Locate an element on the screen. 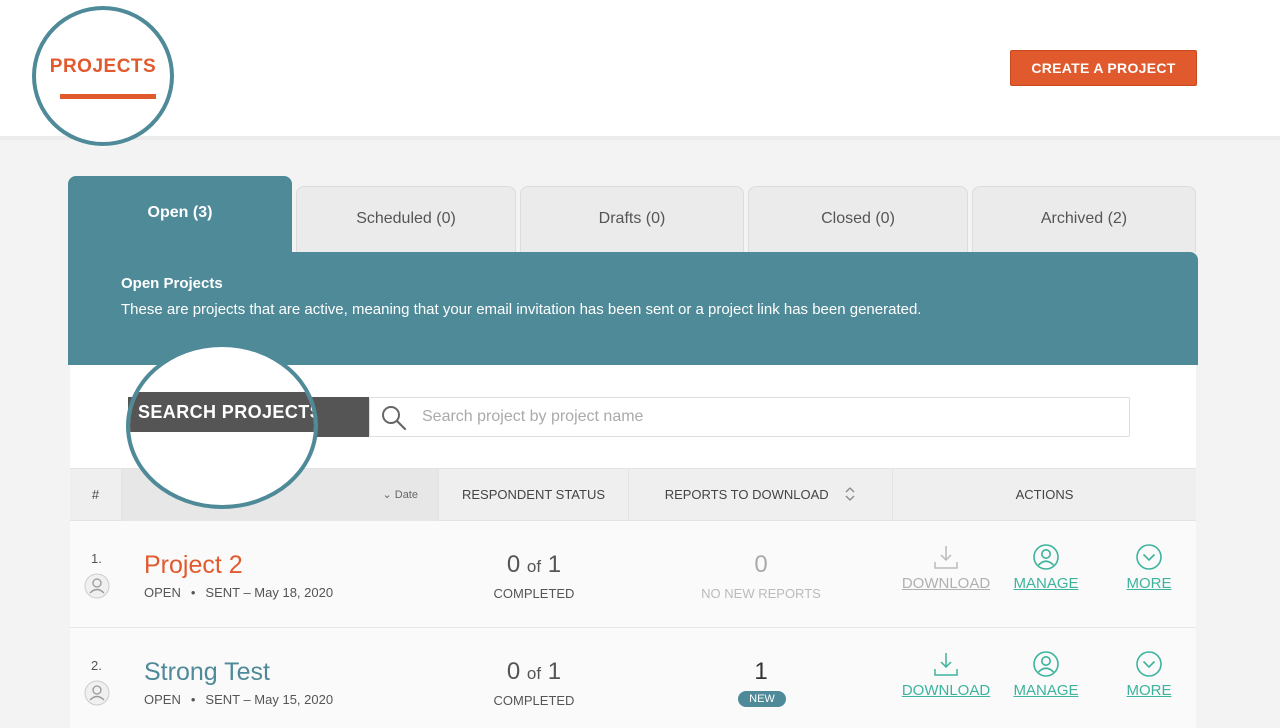 The width and height of the screenshot is (1280, 728). chevron-down-icon: ⌄ is located at coordinates (387, 495).